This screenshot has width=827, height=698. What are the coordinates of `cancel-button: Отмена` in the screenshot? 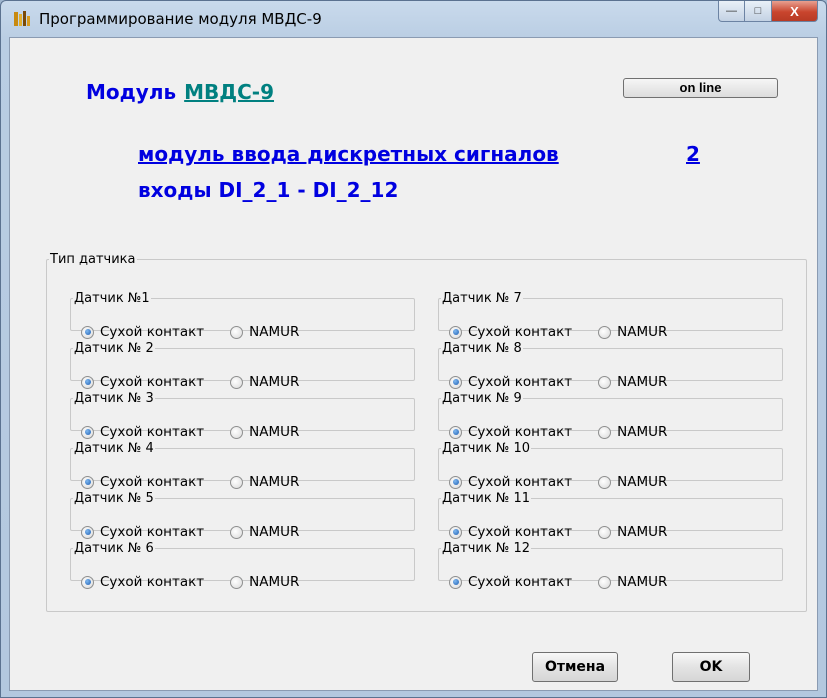 It's located at (575, 667).